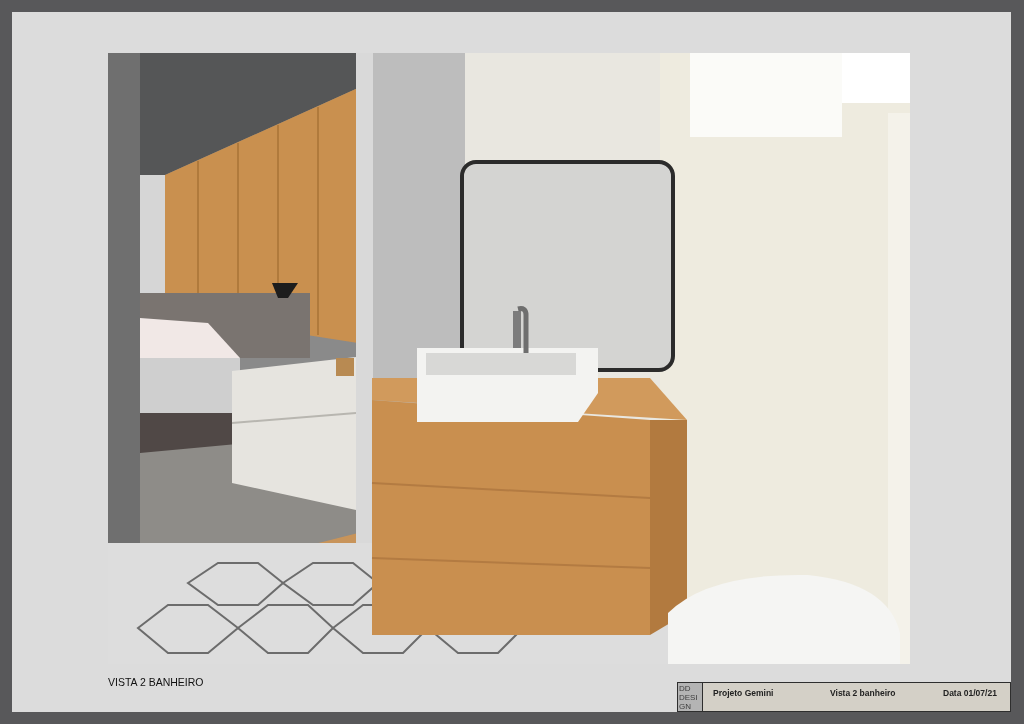  I want to click on view-name: Vista 2 banheiro, so click(863, 693).